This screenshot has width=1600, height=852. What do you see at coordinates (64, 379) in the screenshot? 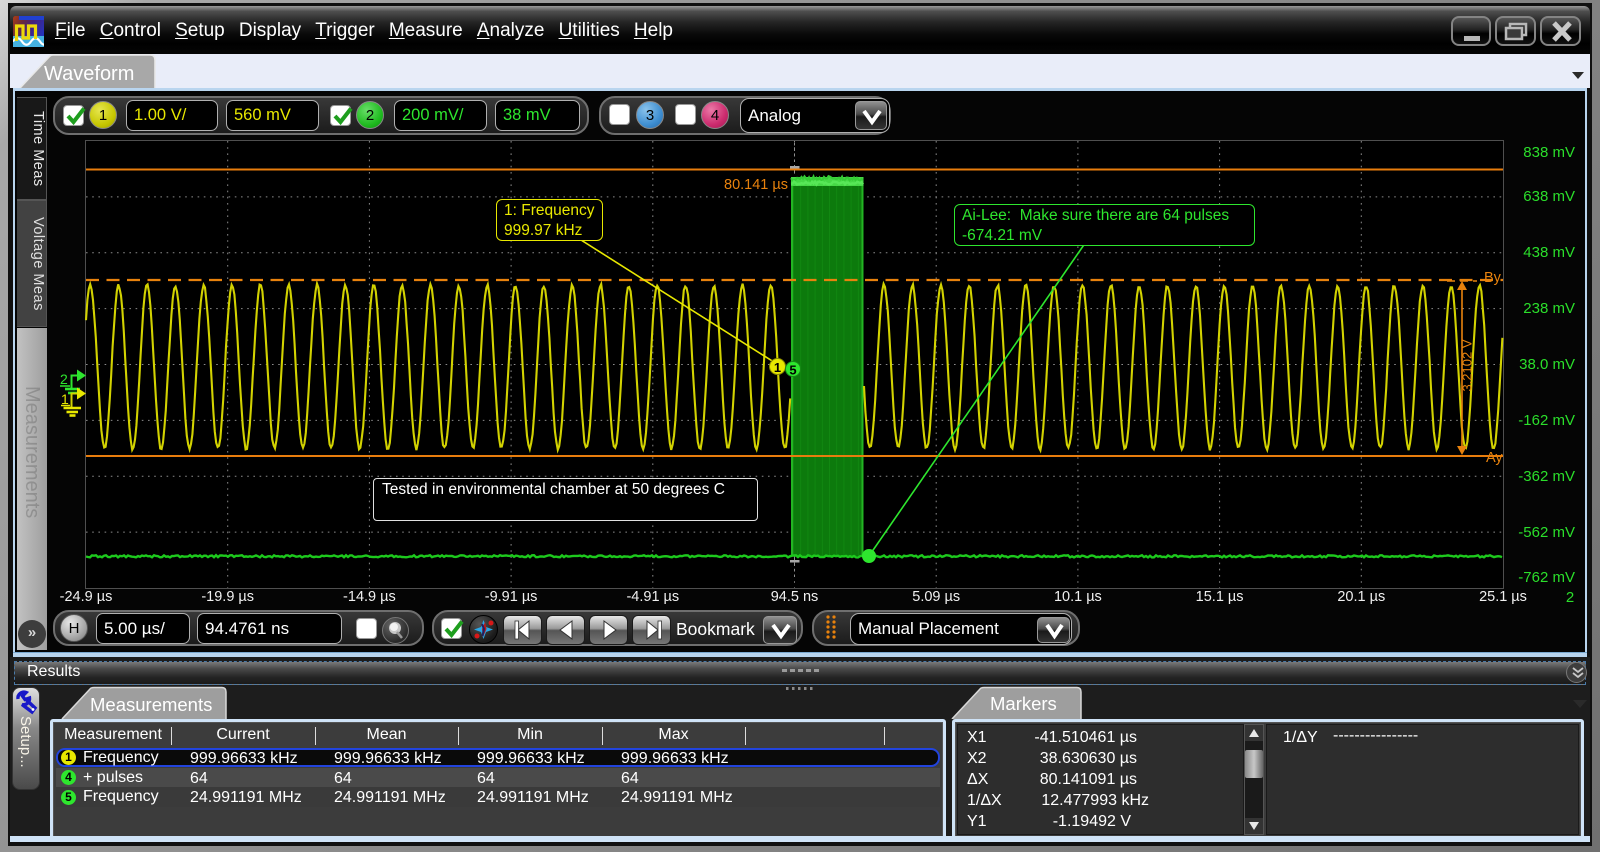
I see `svg-text: 2` at bounding box center [64, 379].